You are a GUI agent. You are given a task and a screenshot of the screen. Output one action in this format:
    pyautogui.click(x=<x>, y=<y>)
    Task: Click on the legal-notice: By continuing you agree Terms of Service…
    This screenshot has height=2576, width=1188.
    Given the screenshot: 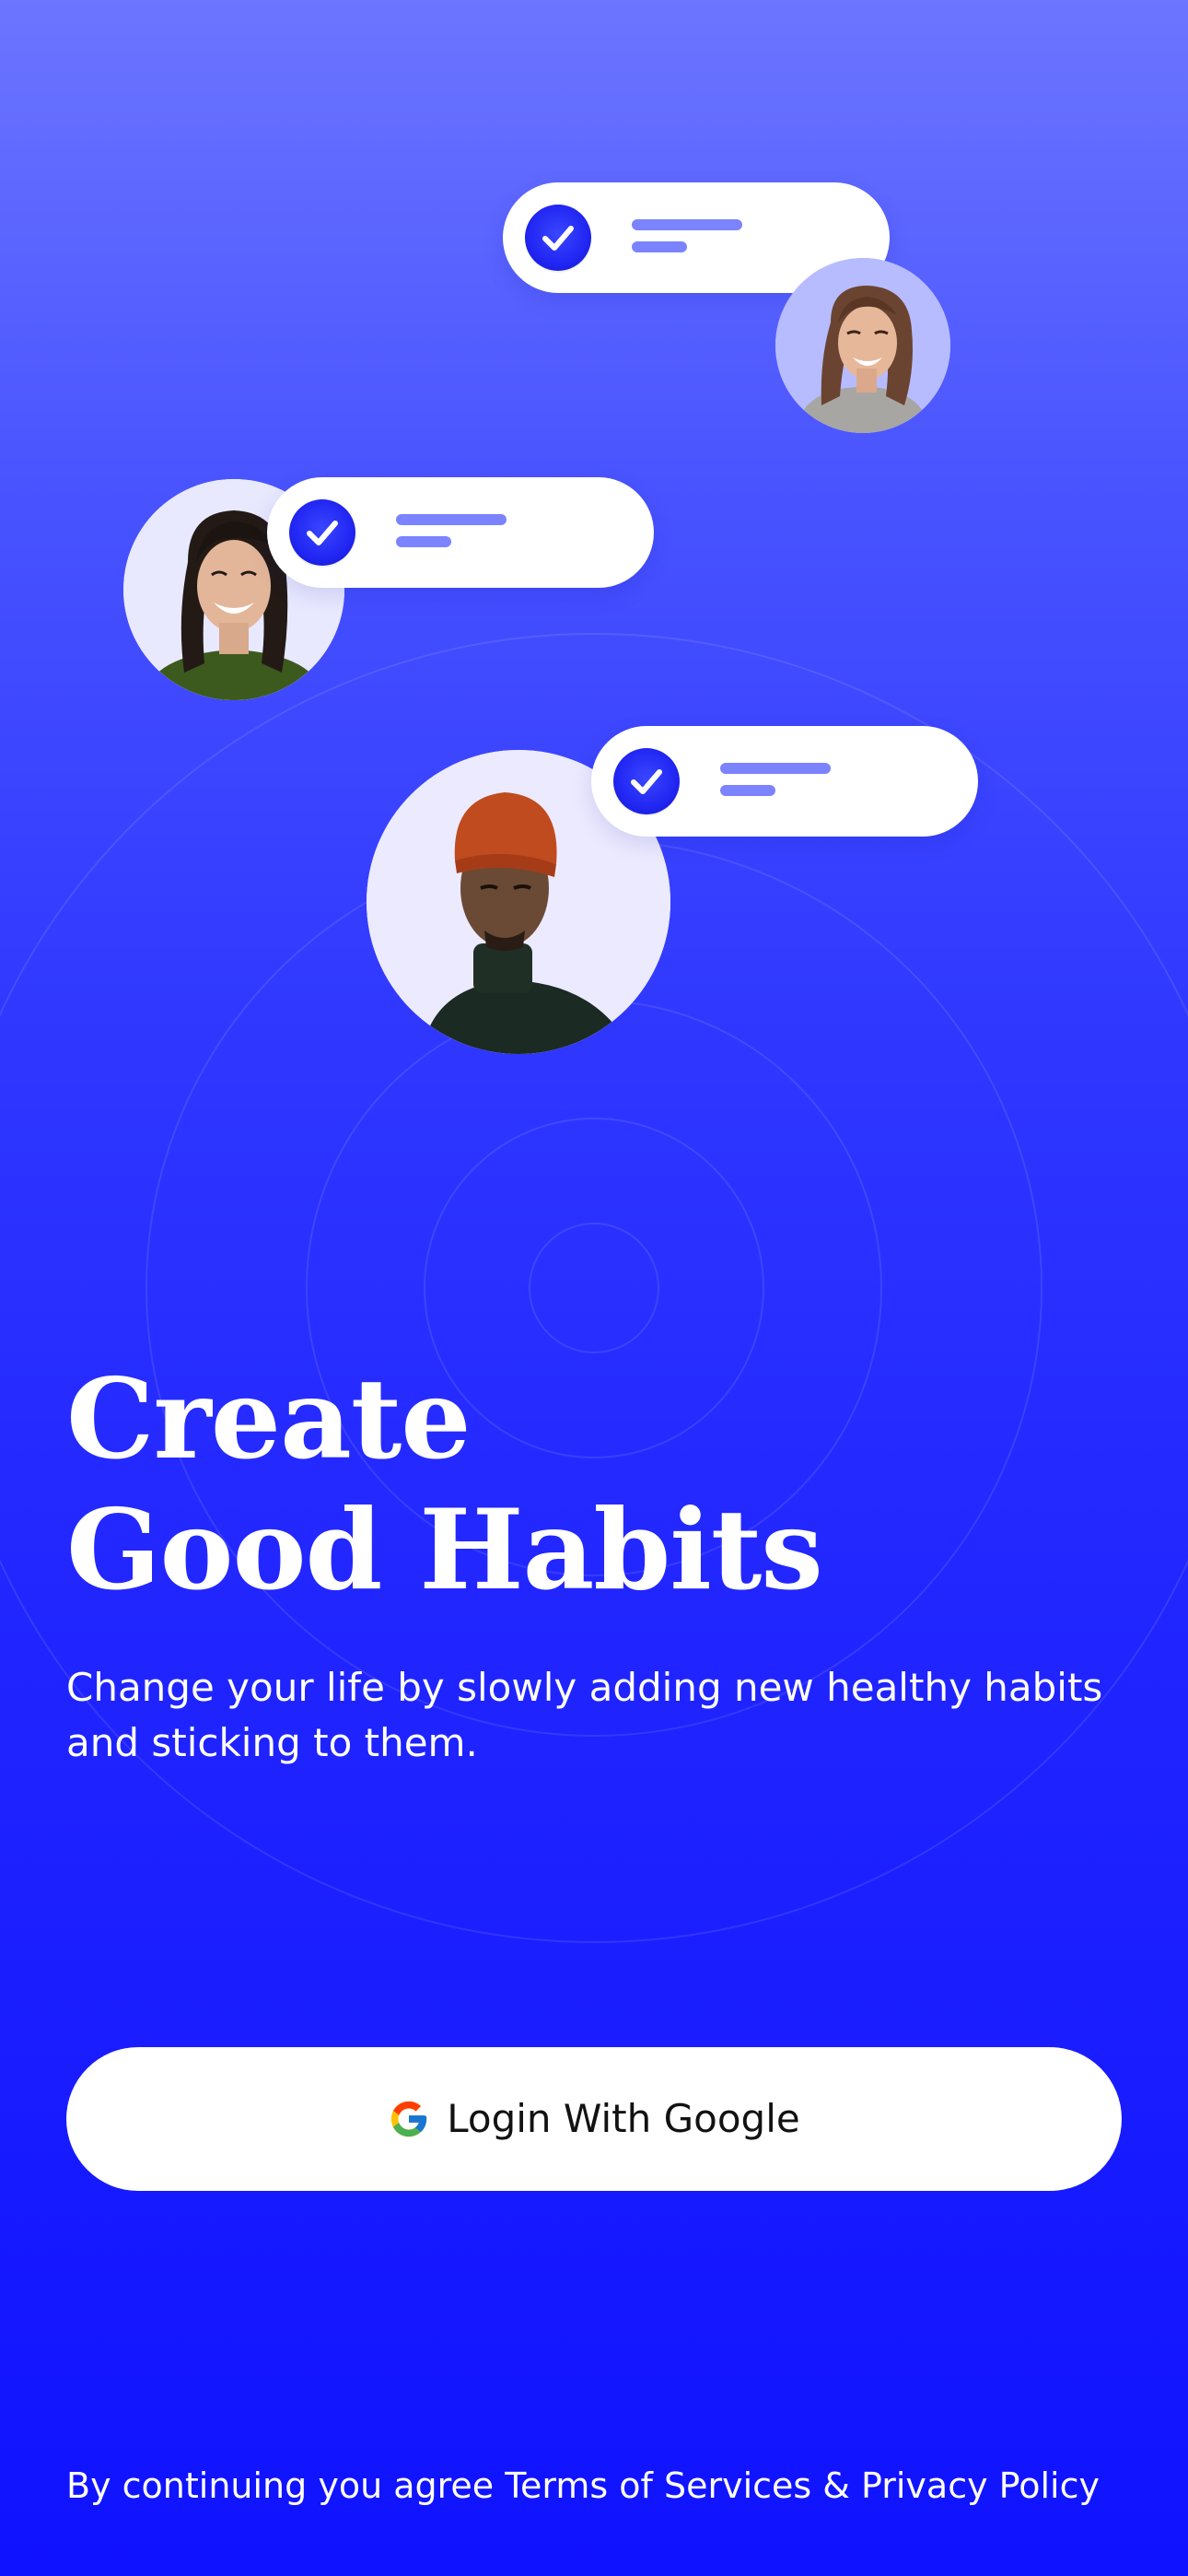 What is the action you would take?
    pyautogui.click(x=595, y=2486)
    